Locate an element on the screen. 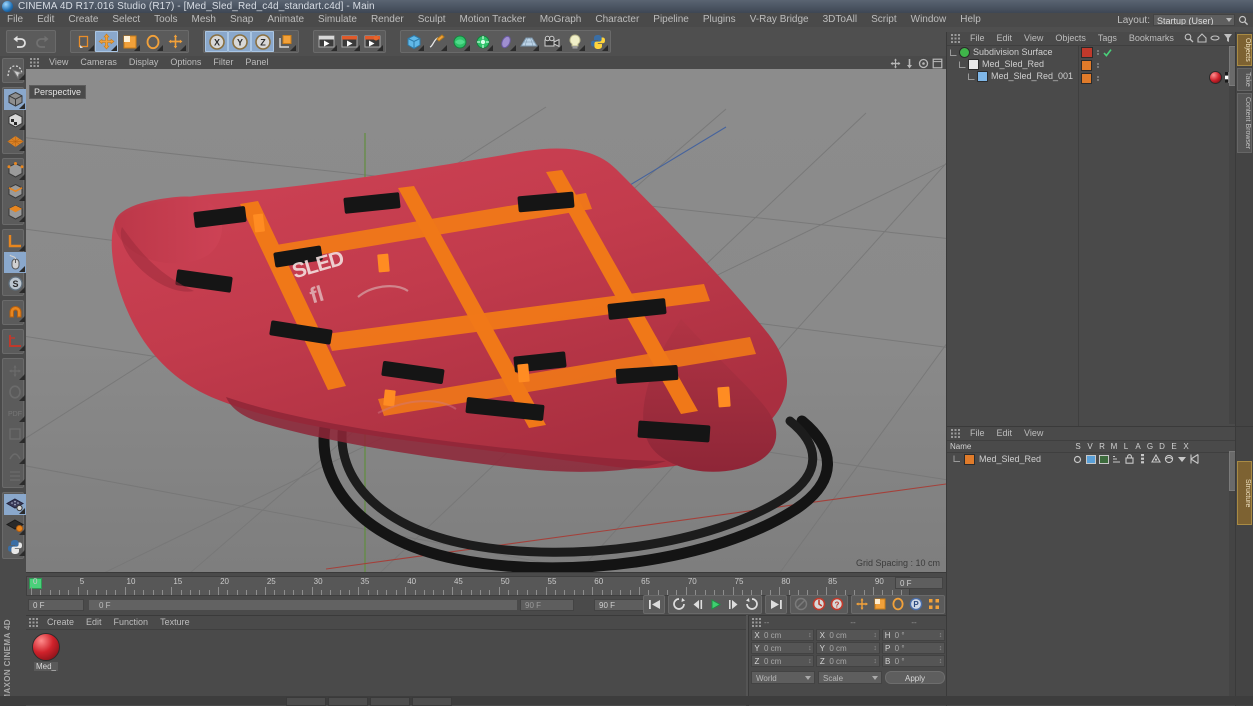 The width and height of the screenshot is (1253, 706). model-mode-button is located at coordinates (15, 99).